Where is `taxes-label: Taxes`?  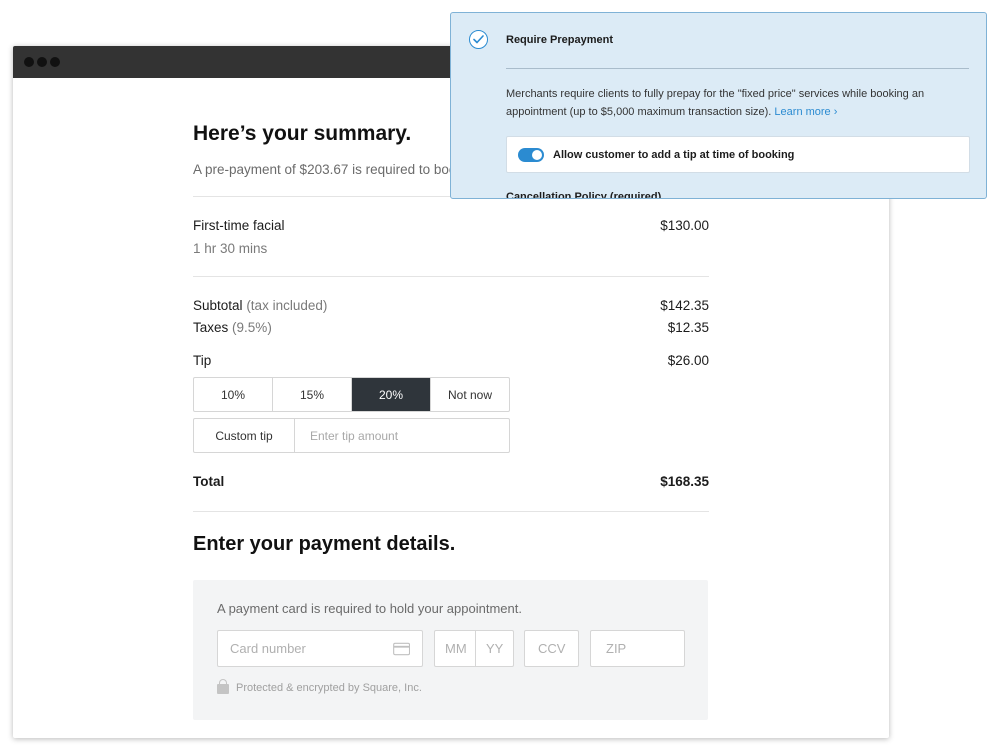 taxes-label: Taxes is located at coordinates (211, 327).